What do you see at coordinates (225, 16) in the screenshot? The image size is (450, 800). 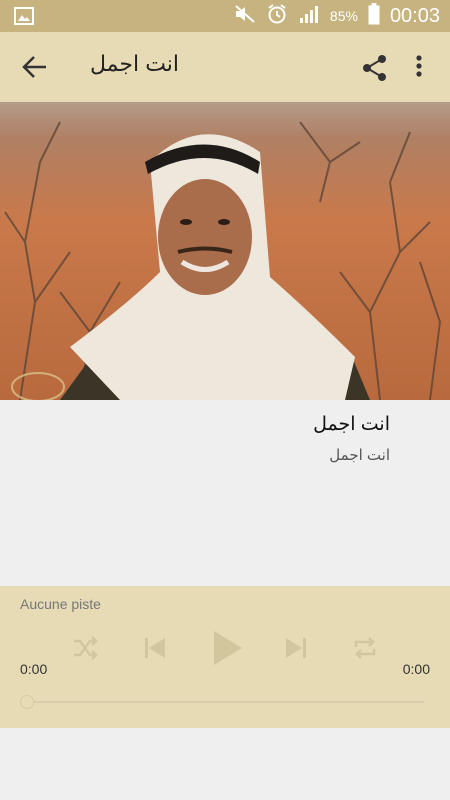 I see `status-bar: 85% 00:03` at bounding box center [225, 16].